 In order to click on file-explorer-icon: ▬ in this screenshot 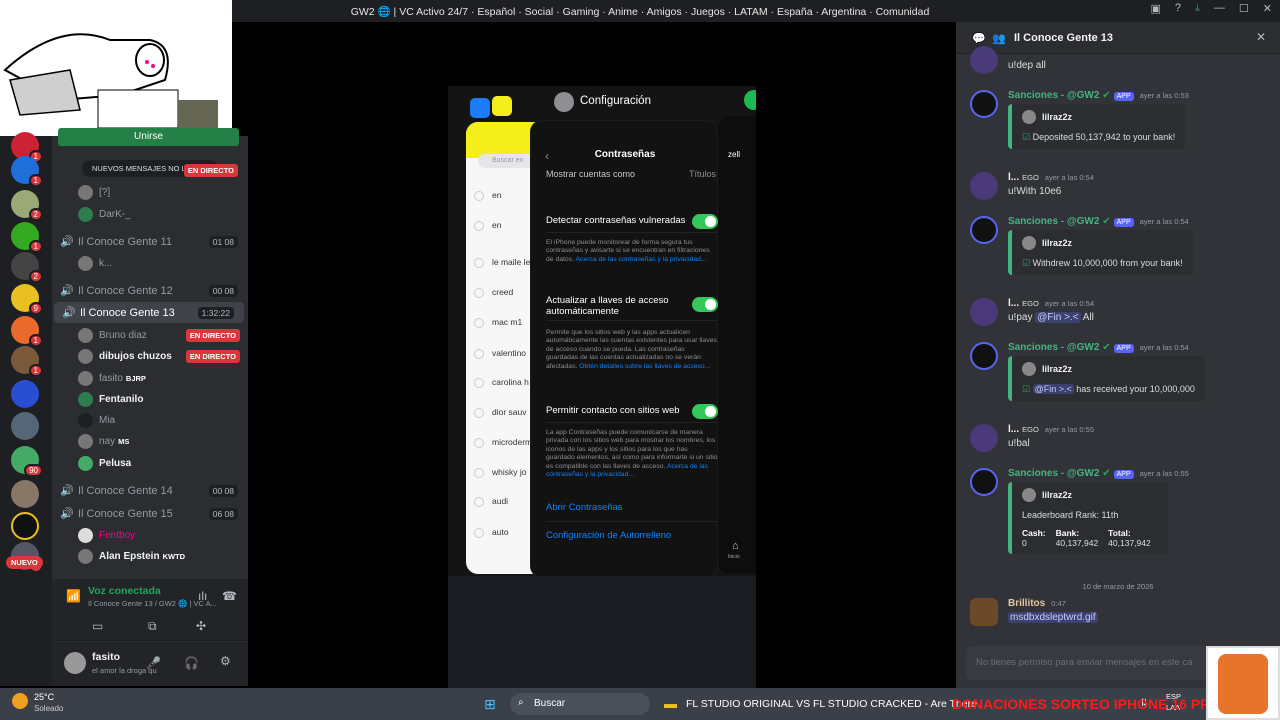, I will do `click(670, 703)`.